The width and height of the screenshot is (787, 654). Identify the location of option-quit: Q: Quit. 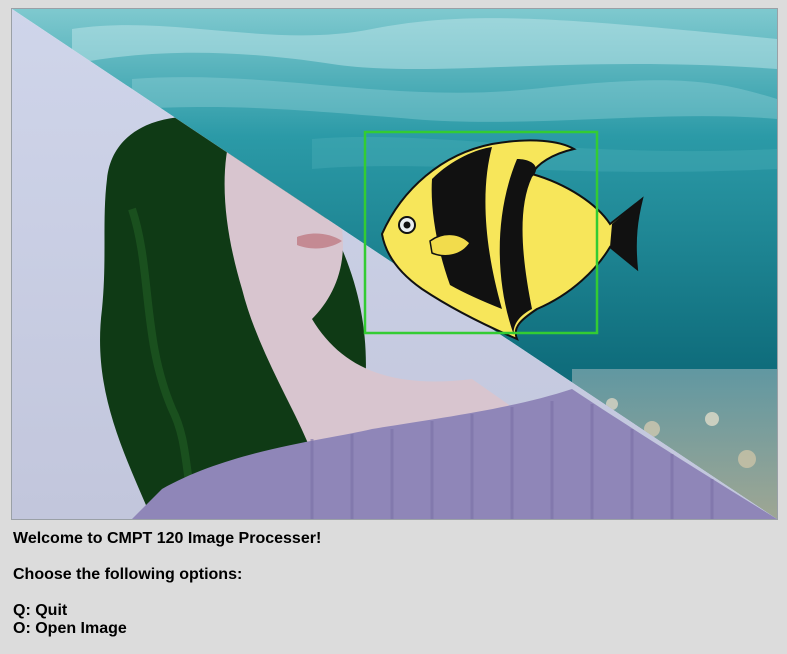
(40, 610).